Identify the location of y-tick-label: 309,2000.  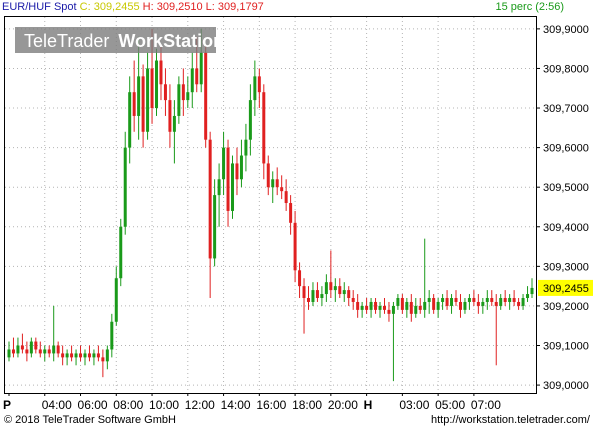
(566, 307).